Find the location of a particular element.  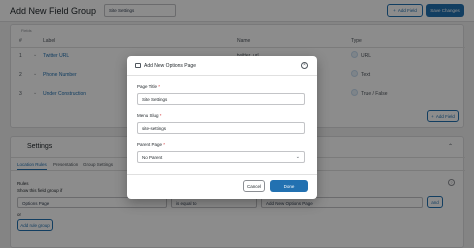

menu-slug-label: Menu Slug * is located at coordinates (149, 115).